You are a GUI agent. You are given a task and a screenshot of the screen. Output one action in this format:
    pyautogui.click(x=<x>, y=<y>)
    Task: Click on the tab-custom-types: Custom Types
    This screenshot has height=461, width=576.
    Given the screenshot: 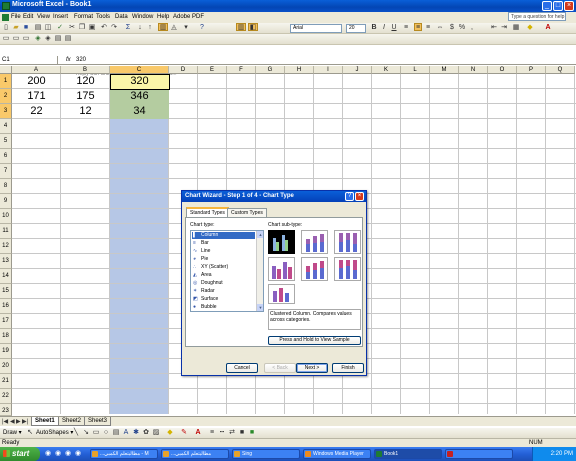 What is the action you would take?
    pyautogui.click(x=247, y=212)
    